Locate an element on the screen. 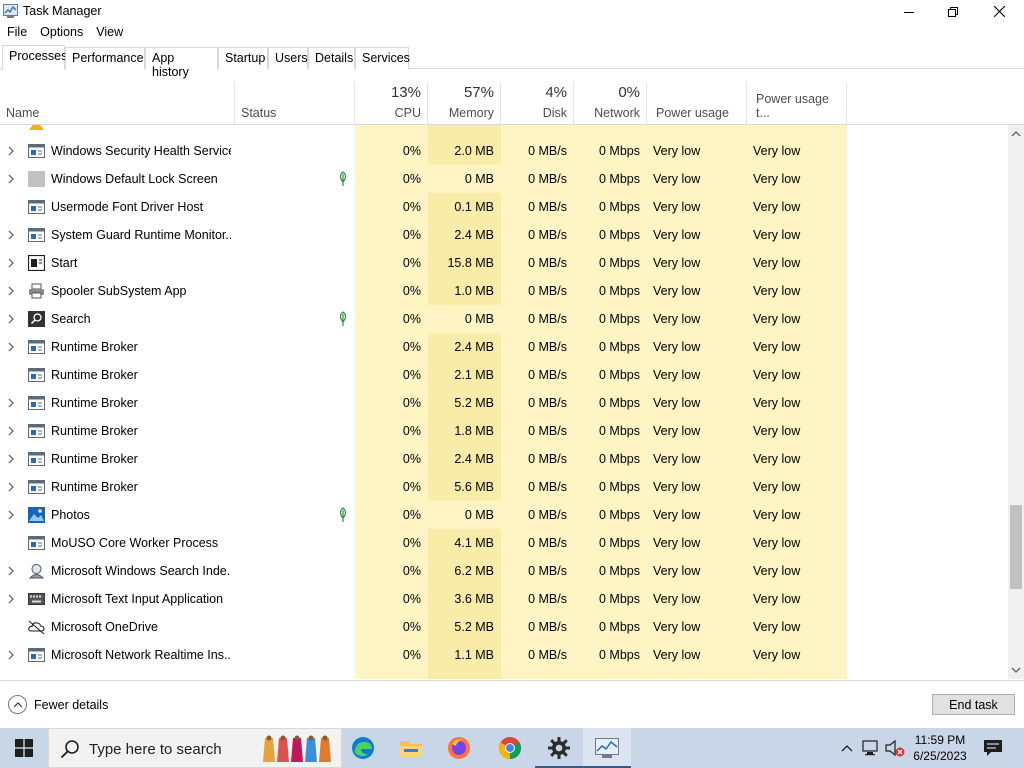  end-task-button: End task is located at coordinates (973, 704).